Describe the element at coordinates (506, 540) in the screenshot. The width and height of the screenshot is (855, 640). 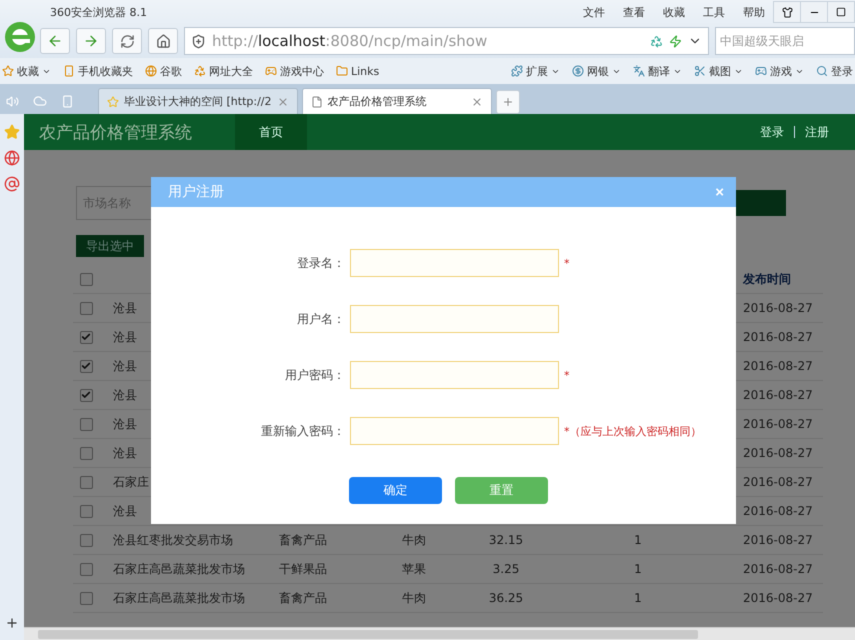
I see `table-cell: 32.15` at that location.